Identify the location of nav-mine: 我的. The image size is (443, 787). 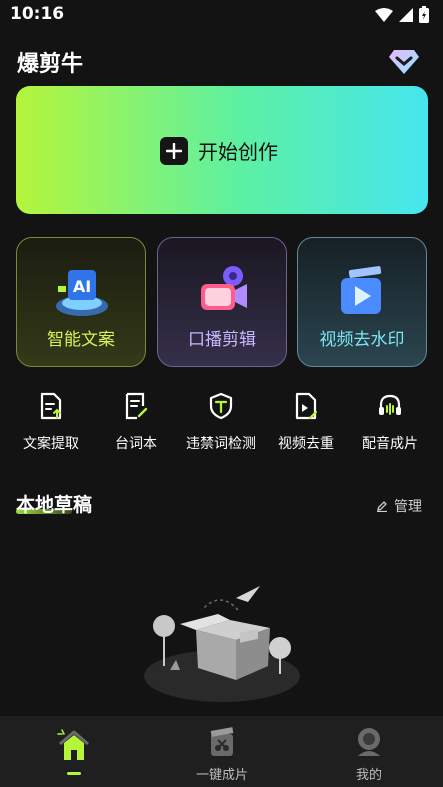
(369, 754).